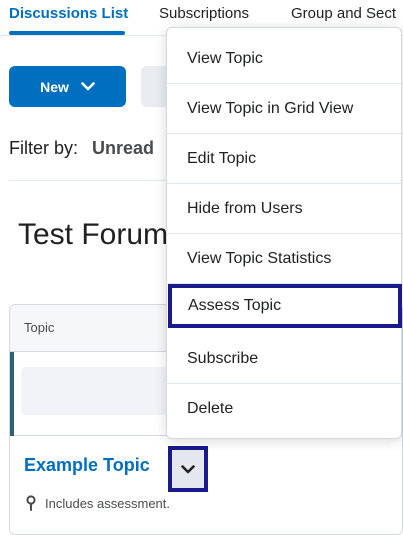 The image size is (403, 535). I want to click on pin-icon, so click(31, 503).